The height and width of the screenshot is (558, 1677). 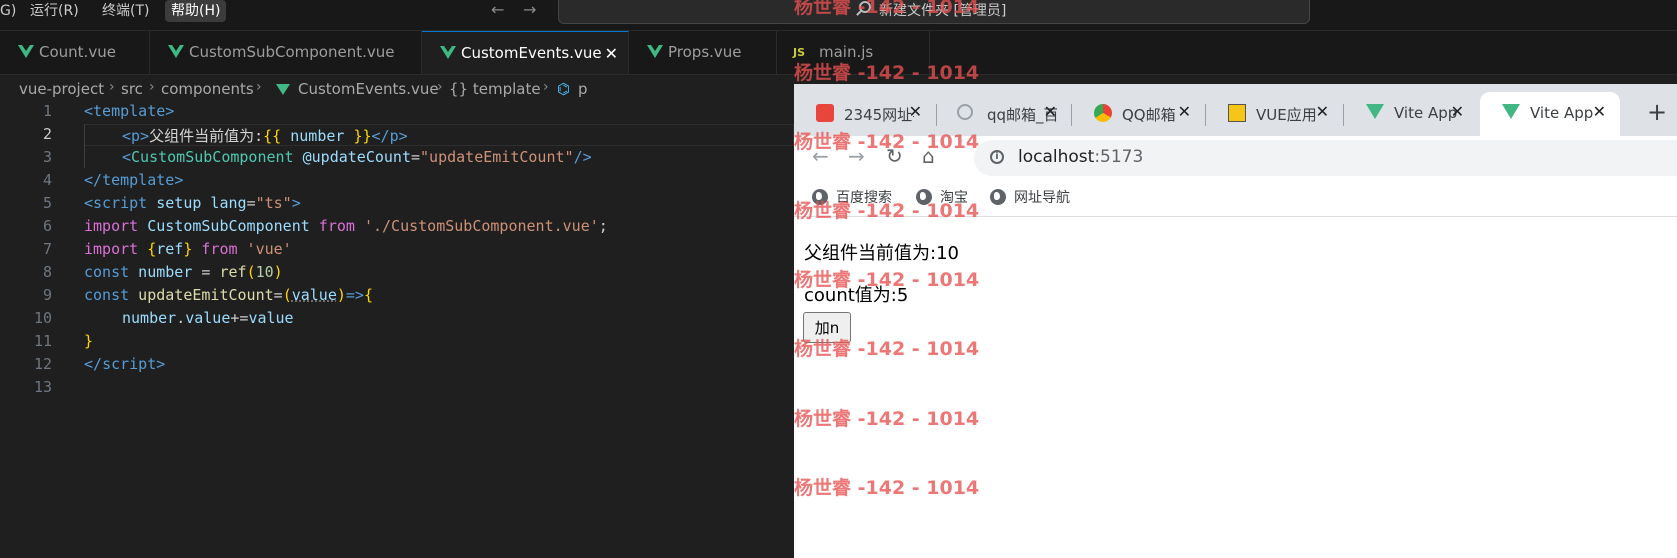 I want to click on command-center-text: 新建文件夹 [管理员], so click(x=943, y=11).